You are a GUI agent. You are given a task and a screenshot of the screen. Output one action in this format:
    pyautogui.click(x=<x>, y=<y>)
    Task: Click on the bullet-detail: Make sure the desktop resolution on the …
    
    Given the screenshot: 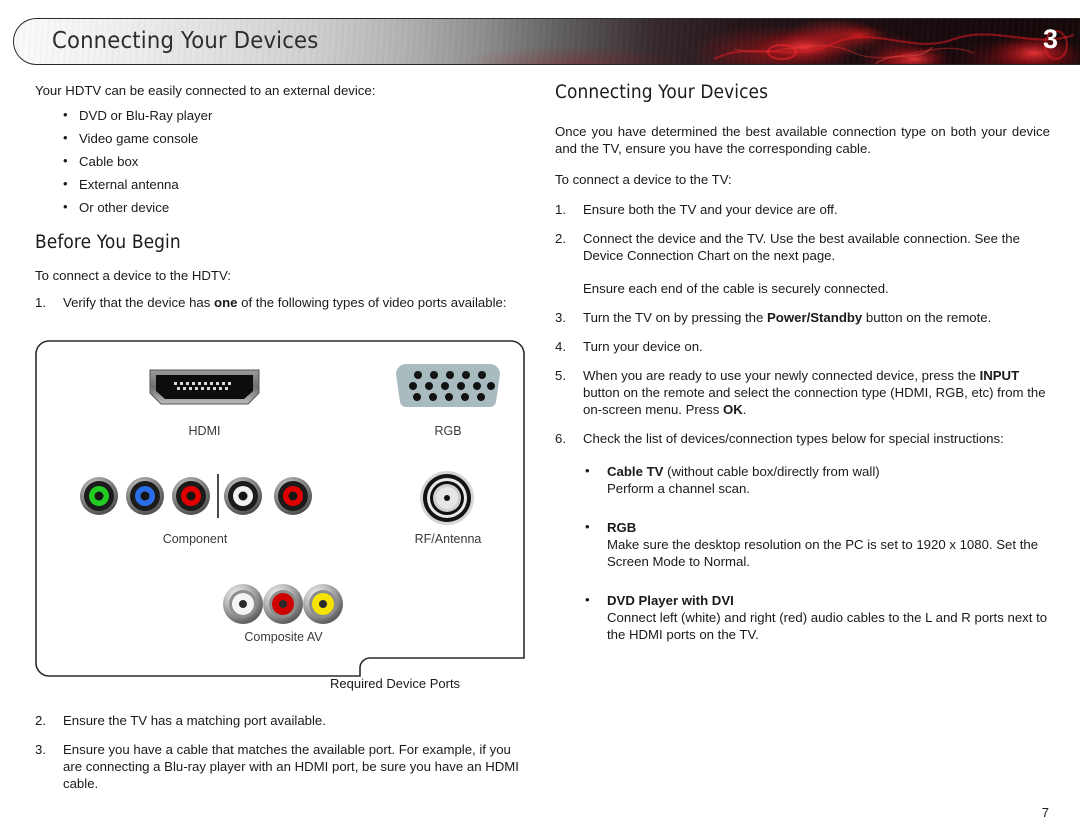 What is the action you would take?
    pyautogui.click(x=823, y=553)
    